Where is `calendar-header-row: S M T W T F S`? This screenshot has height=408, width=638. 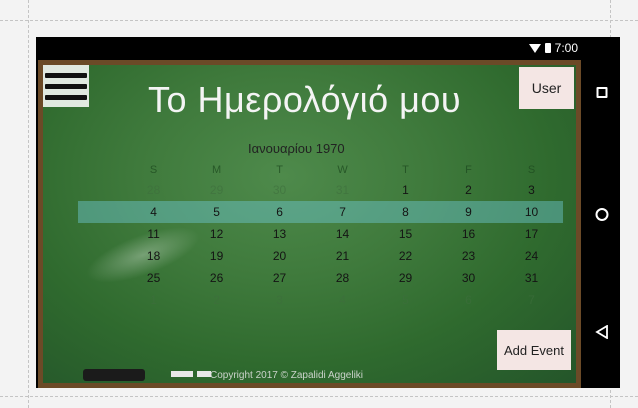 calendar-header-row: S M T W T F S is located at coordinates (320, 170).